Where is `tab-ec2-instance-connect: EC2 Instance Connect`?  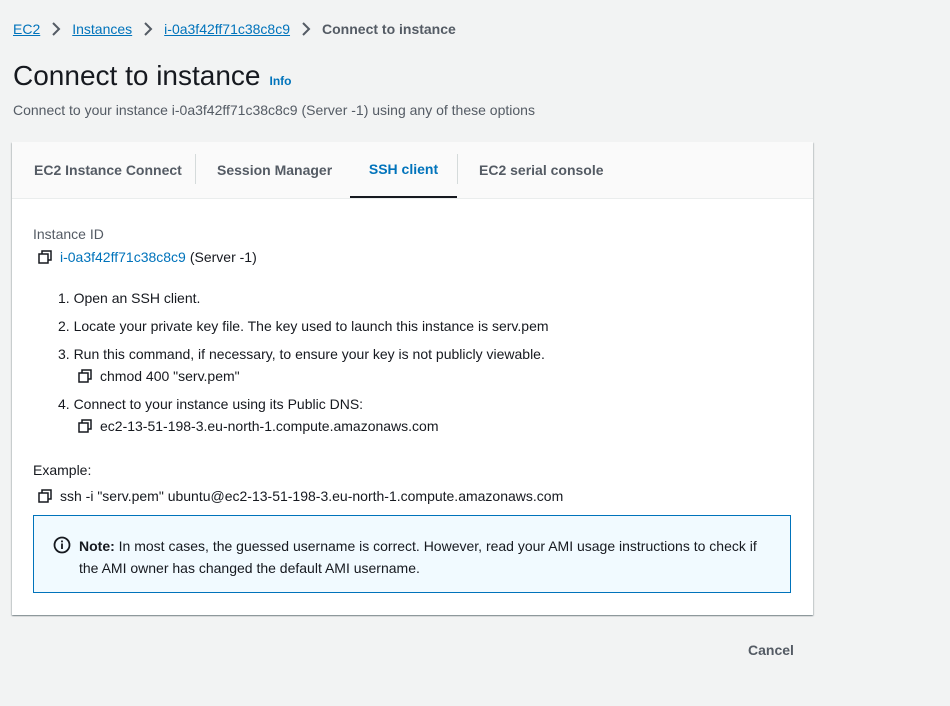 tab-ec2-instance-connect: EC2 Instance Connect is located at coordinates (108, 169).